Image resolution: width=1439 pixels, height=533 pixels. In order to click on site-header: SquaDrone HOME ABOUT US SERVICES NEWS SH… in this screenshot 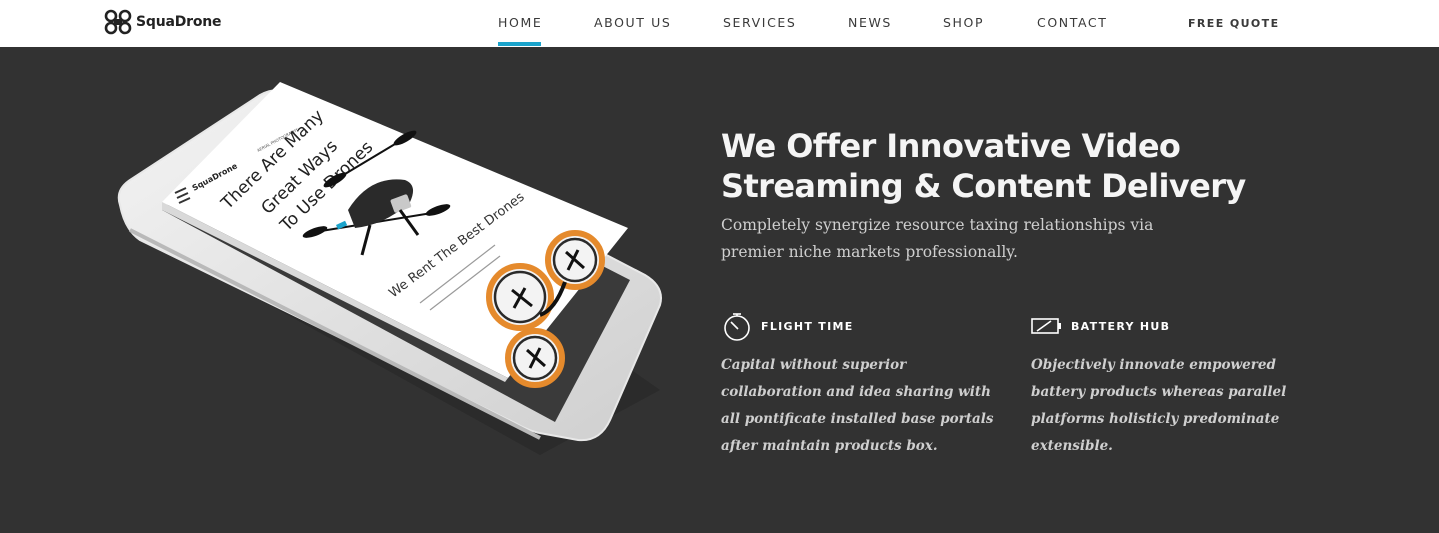, I will do `click(719, 23)`.